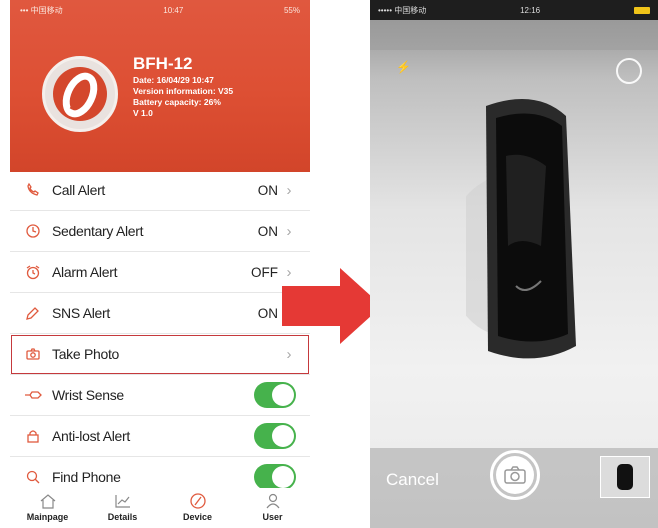 The width and height of the screenshot is (658, 528). Describe the element at coordinates (625, 477) in the screenshot. I see `photo-thumbnail` at that location.